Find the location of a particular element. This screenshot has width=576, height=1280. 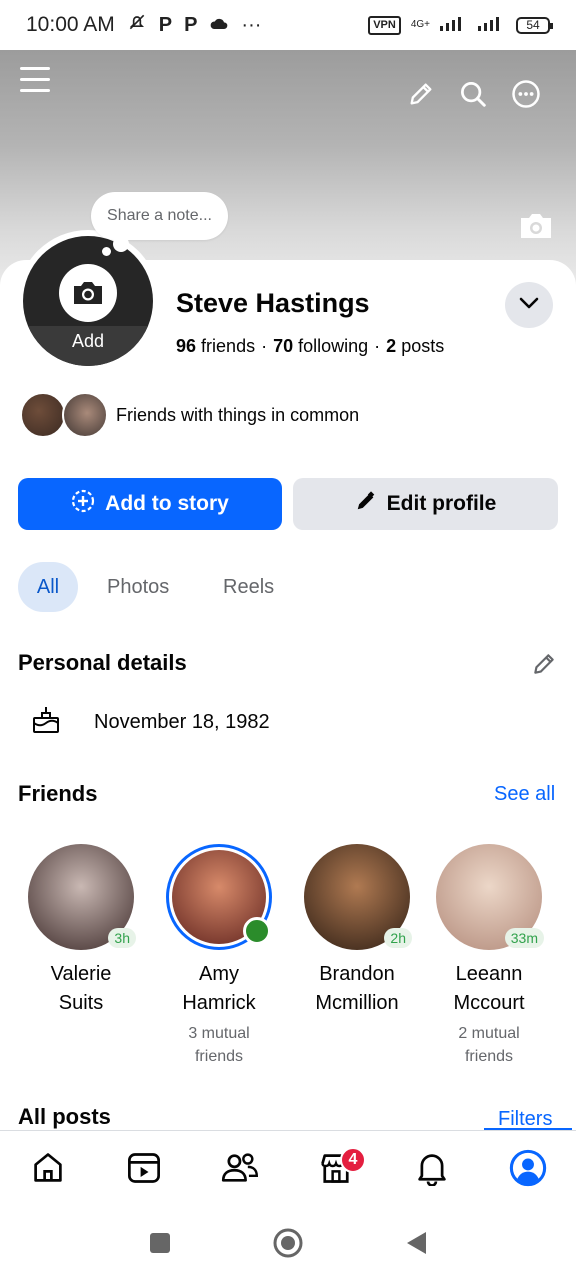

friend-name-line2: Hamrick is located at coordinates (219, 1003).